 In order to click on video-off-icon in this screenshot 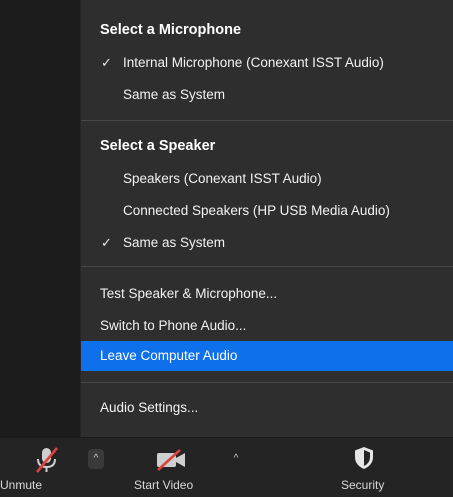, I will do `click(171, 462)`.